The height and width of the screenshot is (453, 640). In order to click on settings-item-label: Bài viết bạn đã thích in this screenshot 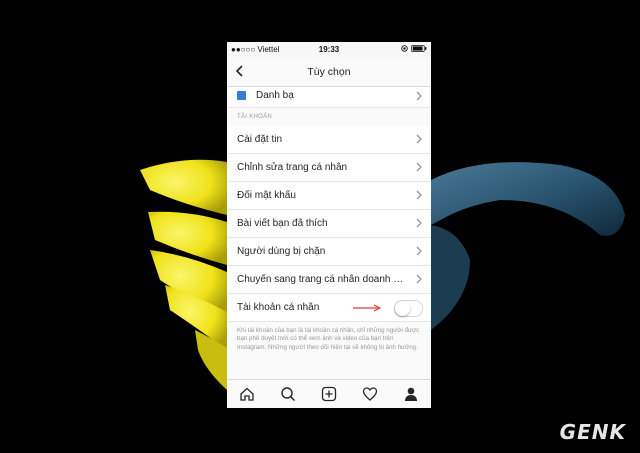, I will do `click(282, 223)`.